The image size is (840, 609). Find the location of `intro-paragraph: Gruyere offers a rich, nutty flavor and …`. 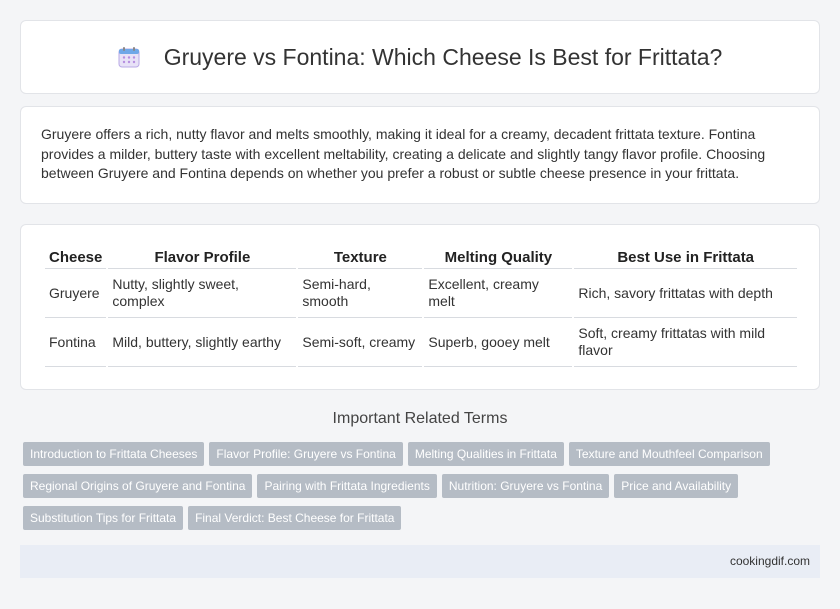

intro-paragraph: Gruyere offers a rich, nutty flavor and … is located at coordinates (403, 153).